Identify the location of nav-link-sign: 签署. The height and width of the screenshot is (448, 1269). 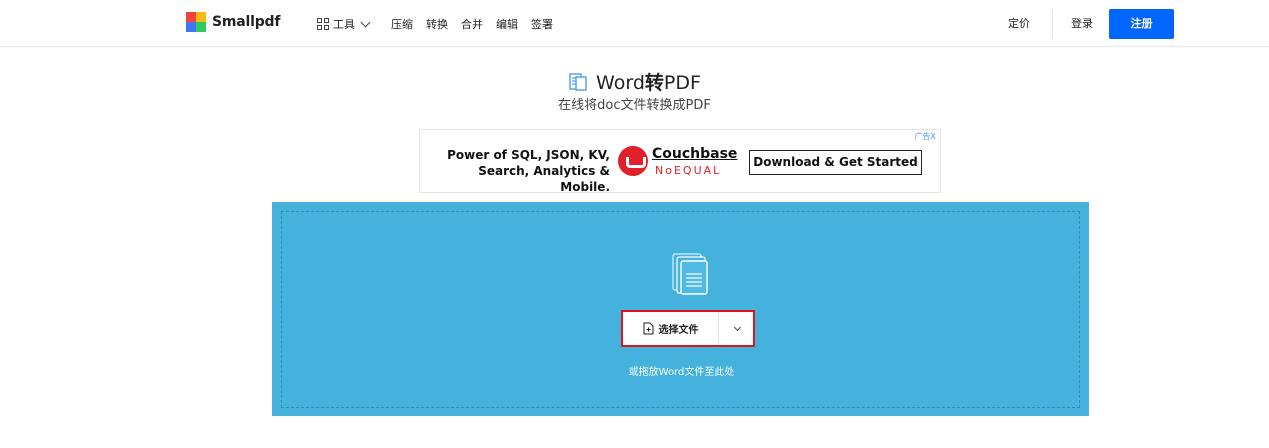
(542, 24).